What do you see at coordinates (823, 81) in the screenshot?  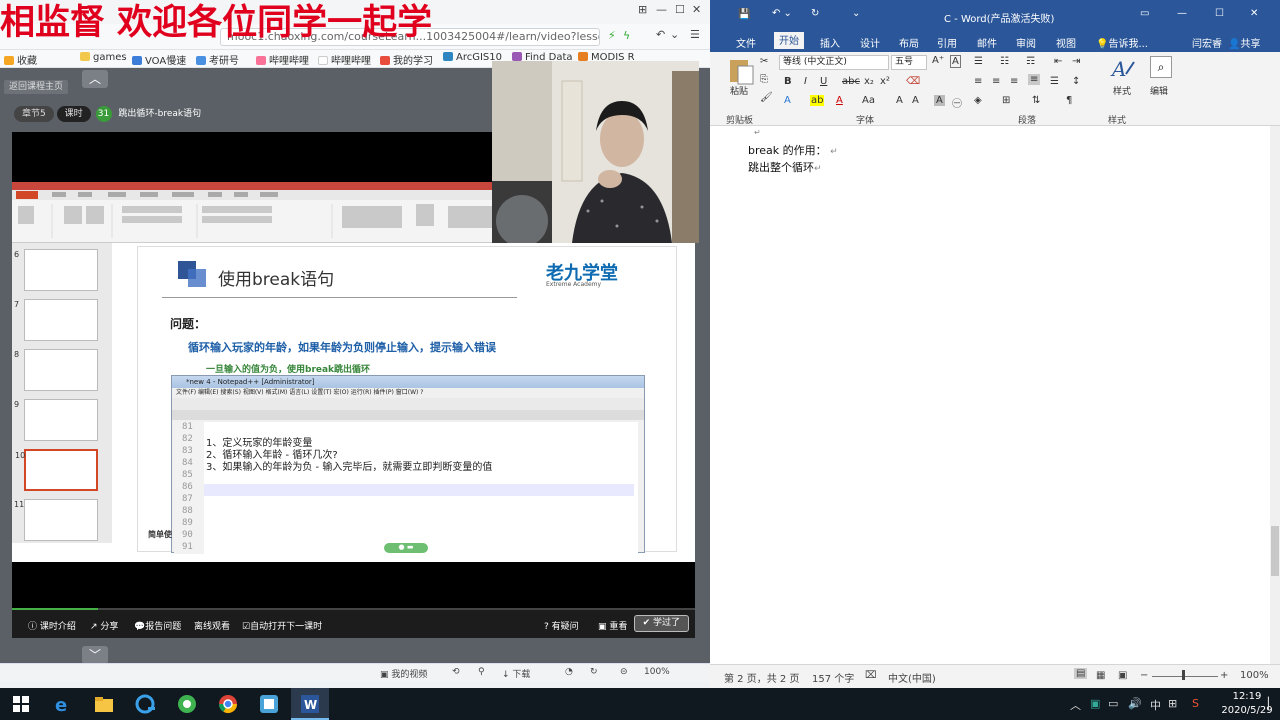 I see `underline-button: U` at bounding box center [823, 81].